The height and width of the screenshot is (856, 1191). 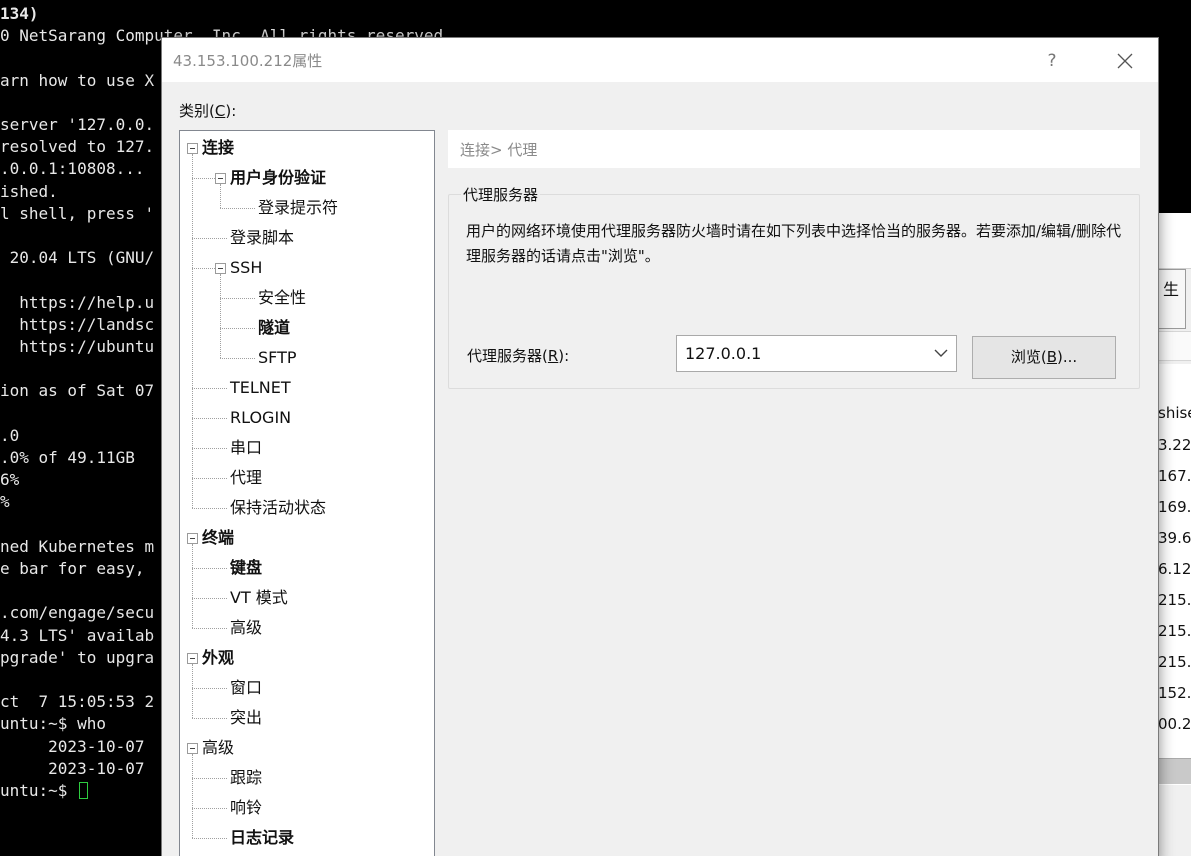 I want to click on background-window-cell: 3.22, so click(x=1174, y=445).